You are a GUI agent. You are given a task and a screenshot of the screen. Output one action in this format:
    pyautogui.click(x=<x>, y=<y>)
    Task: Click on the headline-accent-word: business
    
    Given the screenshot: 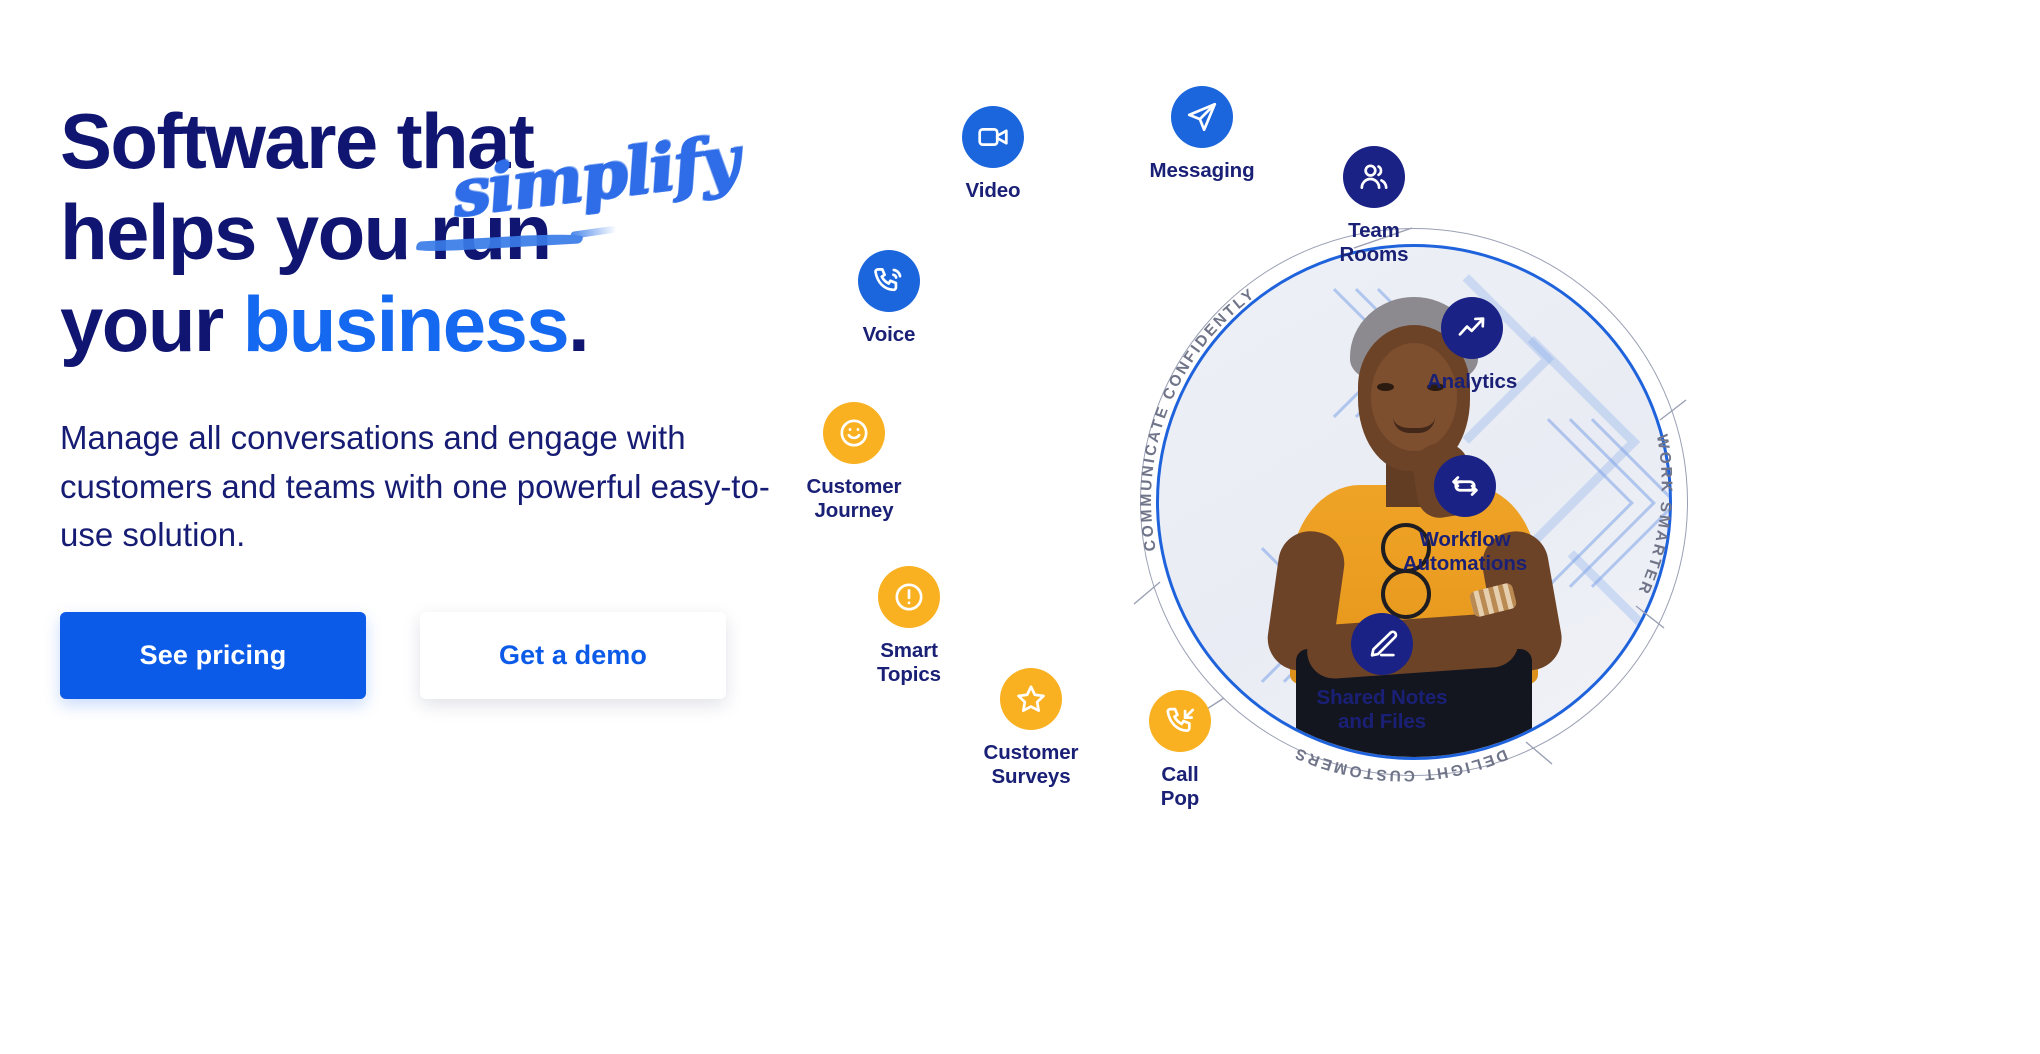 What is the action you would take?
    pyautogui.click(x=406, y=323)
    